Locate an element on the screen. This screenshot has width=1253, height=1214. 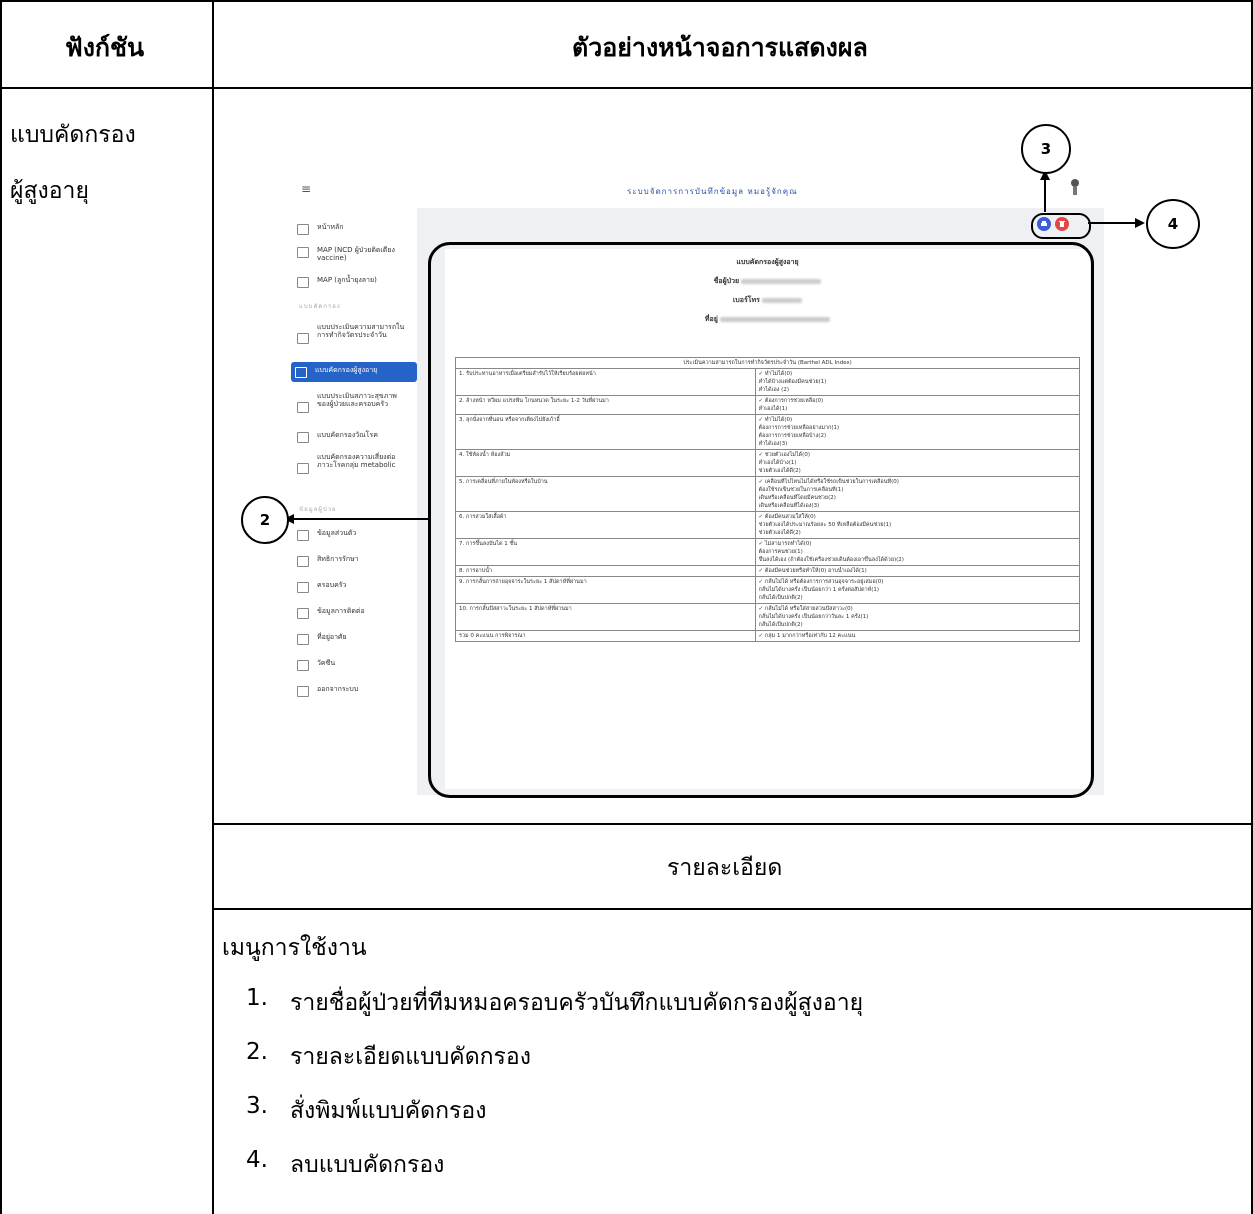
sidebar-item-elderly-screening: แบบคัดกรองผู้สูงอายุ is located at coordinates (354, 372).